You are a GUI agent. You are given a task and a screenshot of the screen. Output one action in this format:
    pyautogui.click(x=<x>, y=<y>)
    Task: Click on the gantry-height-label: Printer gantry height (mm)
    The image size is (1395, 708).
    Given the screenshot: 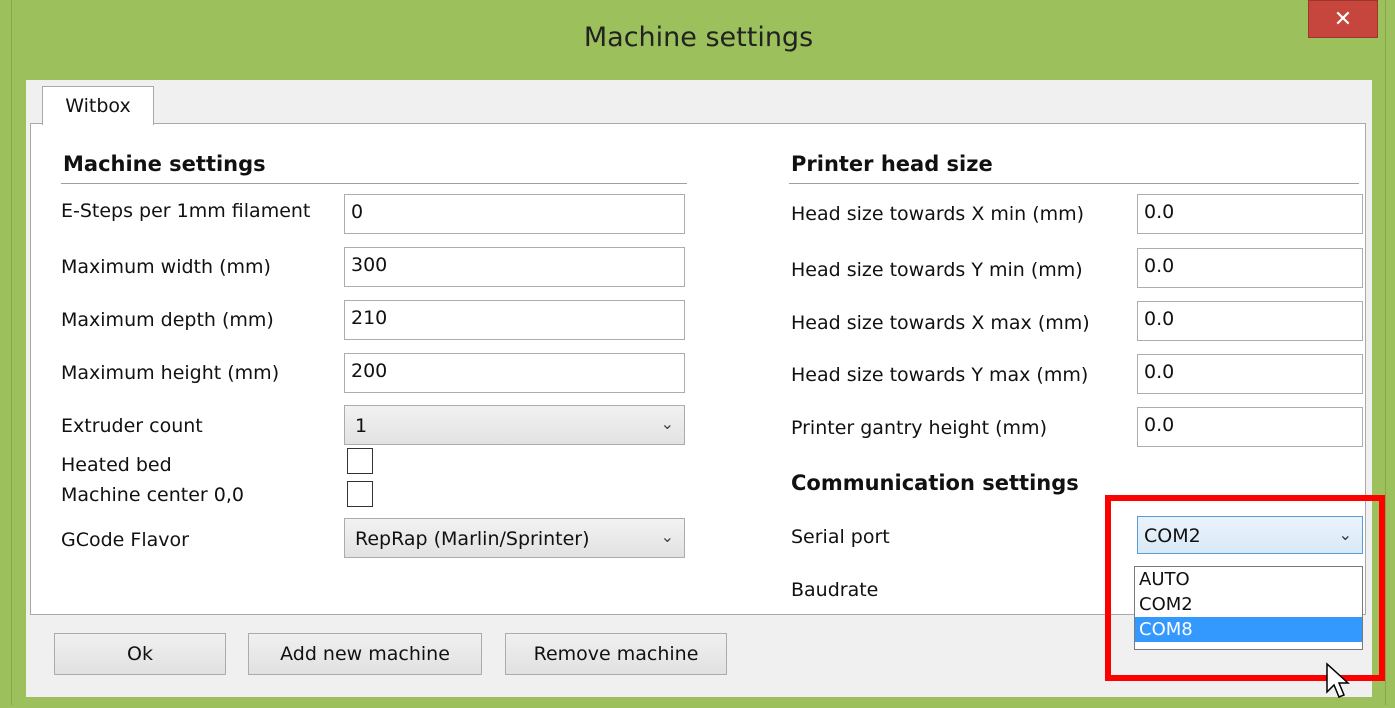 What is the action you would take?
    pyautogui.click(x=919, y=428)
    